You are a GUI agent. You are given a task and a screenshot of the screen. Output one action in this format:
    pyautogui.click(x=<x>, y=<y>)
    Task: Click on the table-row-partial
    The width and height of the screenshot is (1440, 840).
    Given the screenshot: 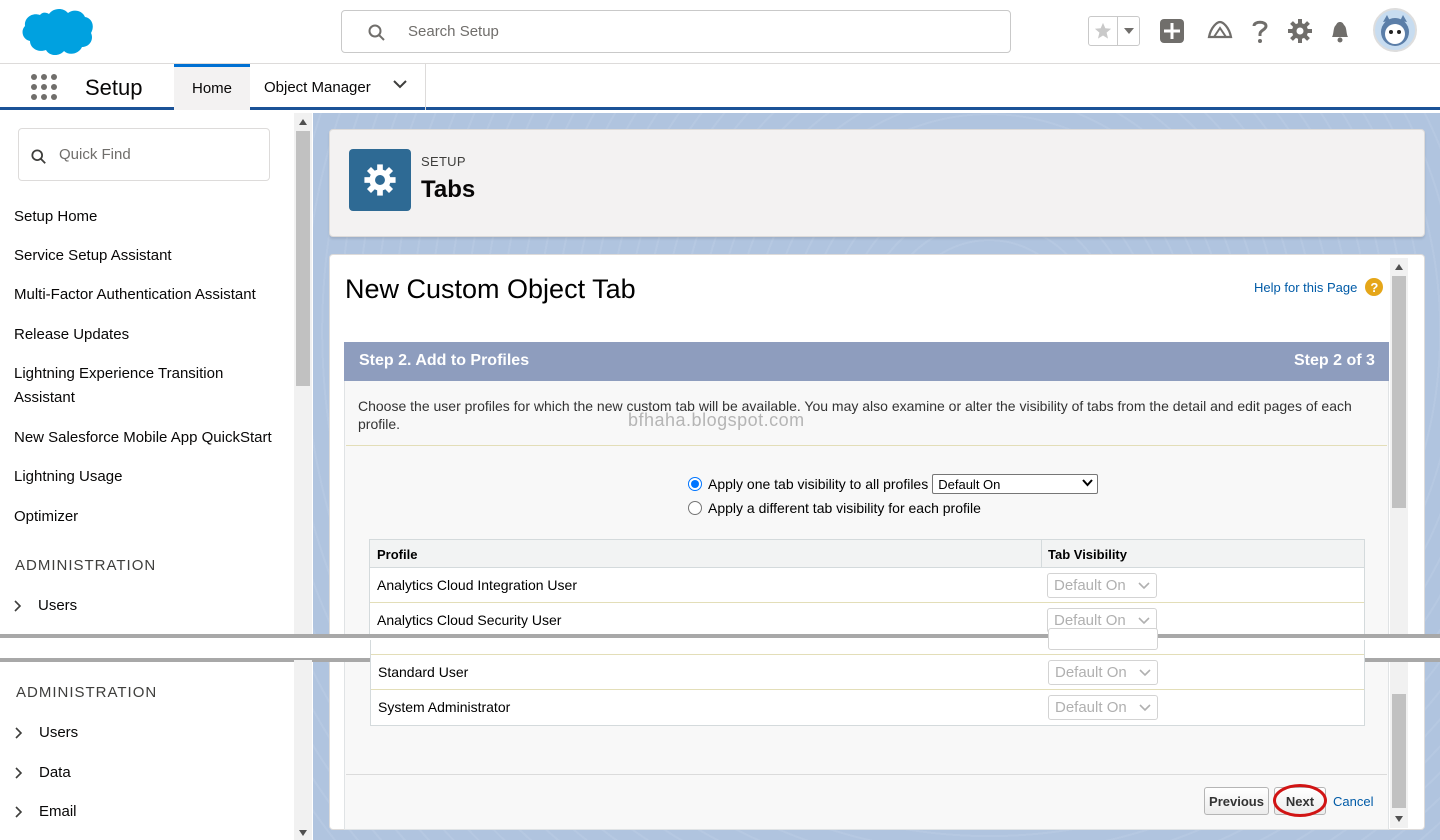 What is the action you would take?
    pyautogui.click(x=867, y=641)
    